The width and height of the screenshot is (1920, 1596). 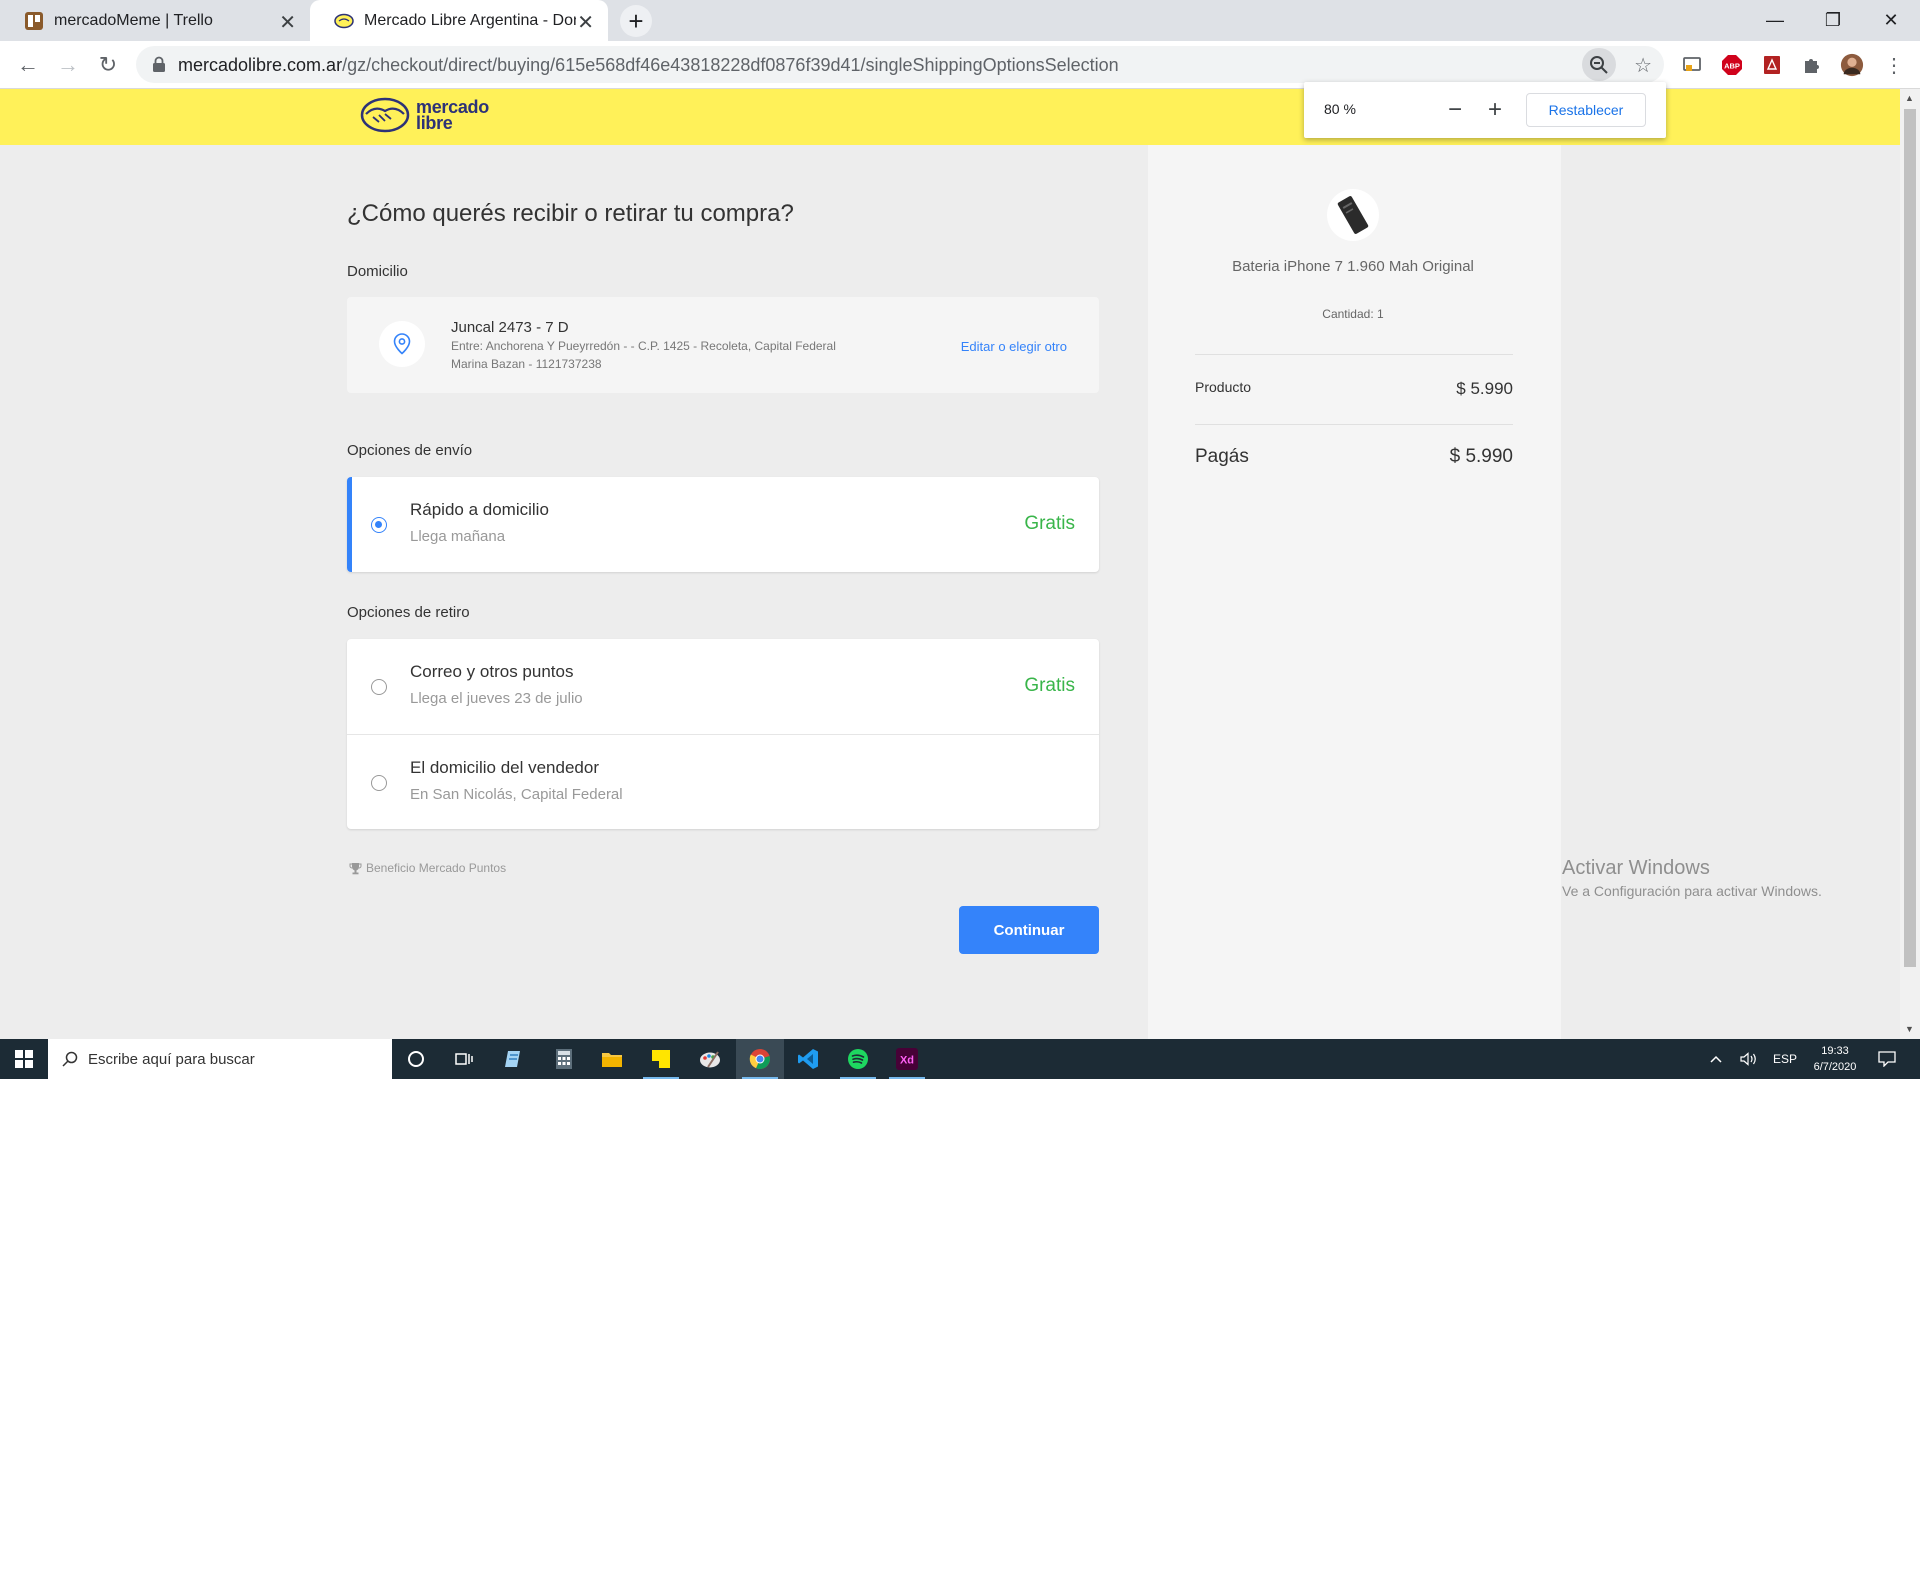 What do you see at coordinates (68, 65) in the screenshot?
I see `forward-arrow-icon: →` at bounding box center [68, 65].